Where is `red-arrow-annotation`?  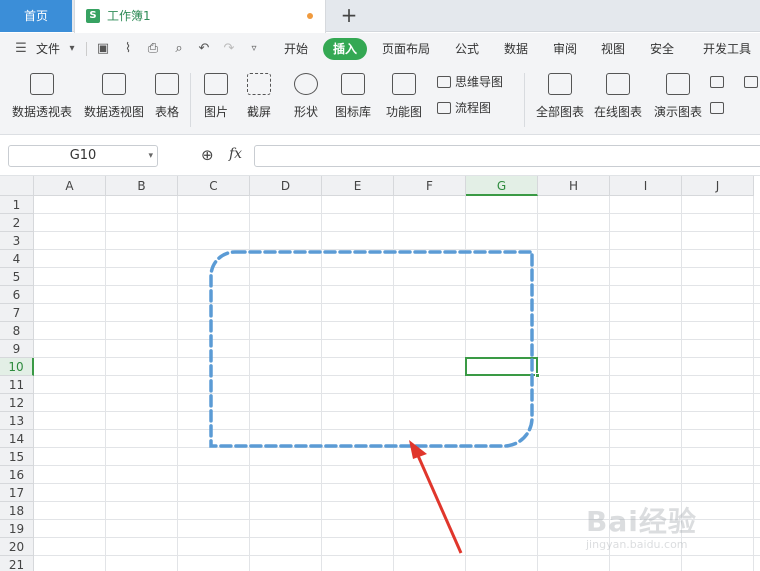
red-arrow-annotation is located at coordinates (436, 497).